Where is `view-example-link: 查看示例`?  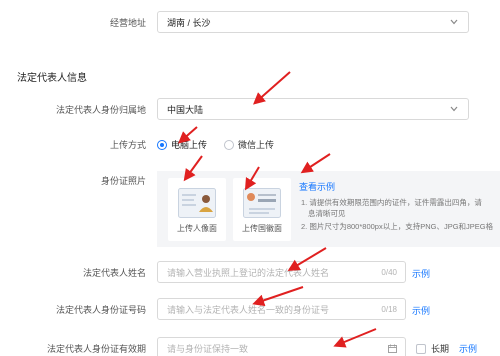
view-example-link: 查看示例 is located at coordinates (317, 187).